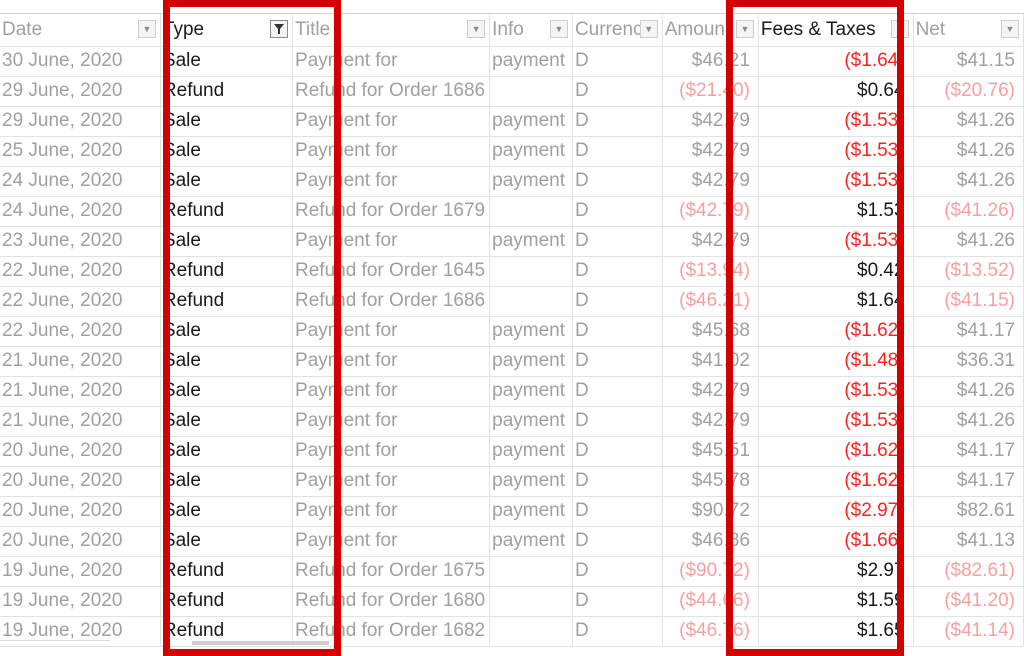  What do you see at coordinates (968, 61) in the screenshot?
I see `cell-net: $41.15` at bounding box center [968, 61].